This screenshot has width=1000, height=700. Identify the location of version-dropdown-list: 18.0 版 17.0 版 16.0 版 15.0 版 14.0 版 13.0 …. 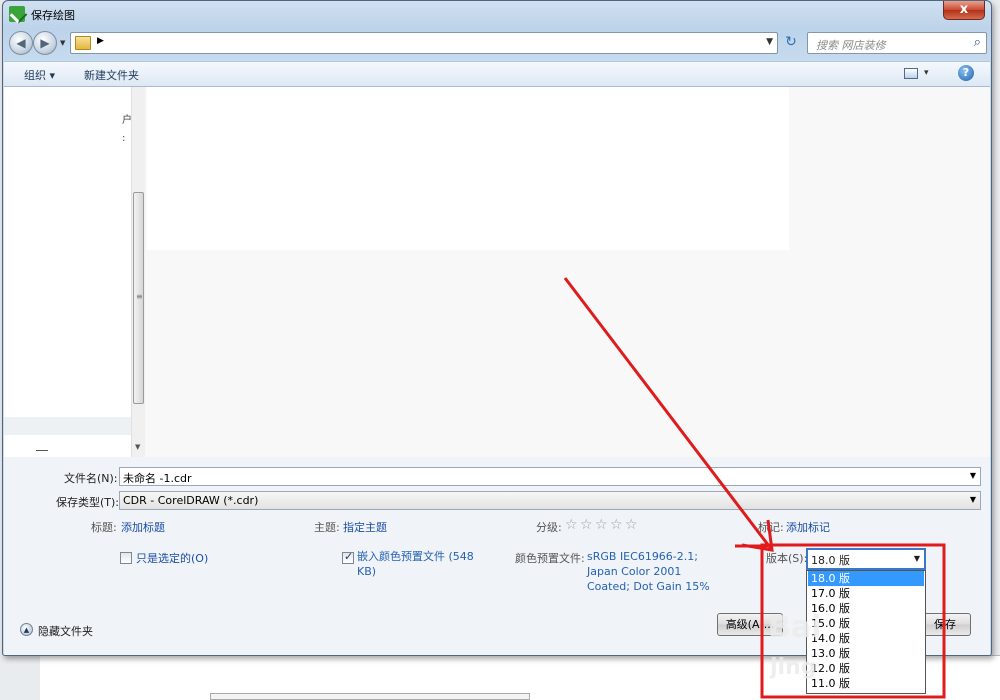
(866, 632).